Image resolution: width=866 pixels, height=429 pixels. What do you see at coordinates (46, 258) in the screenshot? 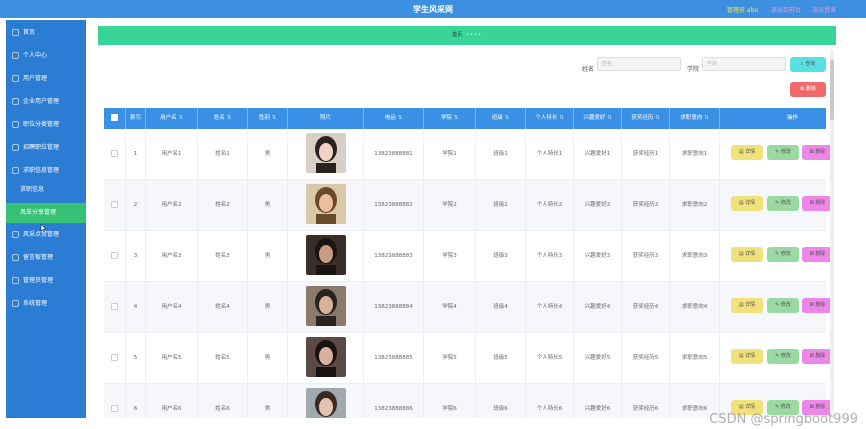
I see `sidebar-item-messages: 留言板管理` at bounding box center [46, 258].